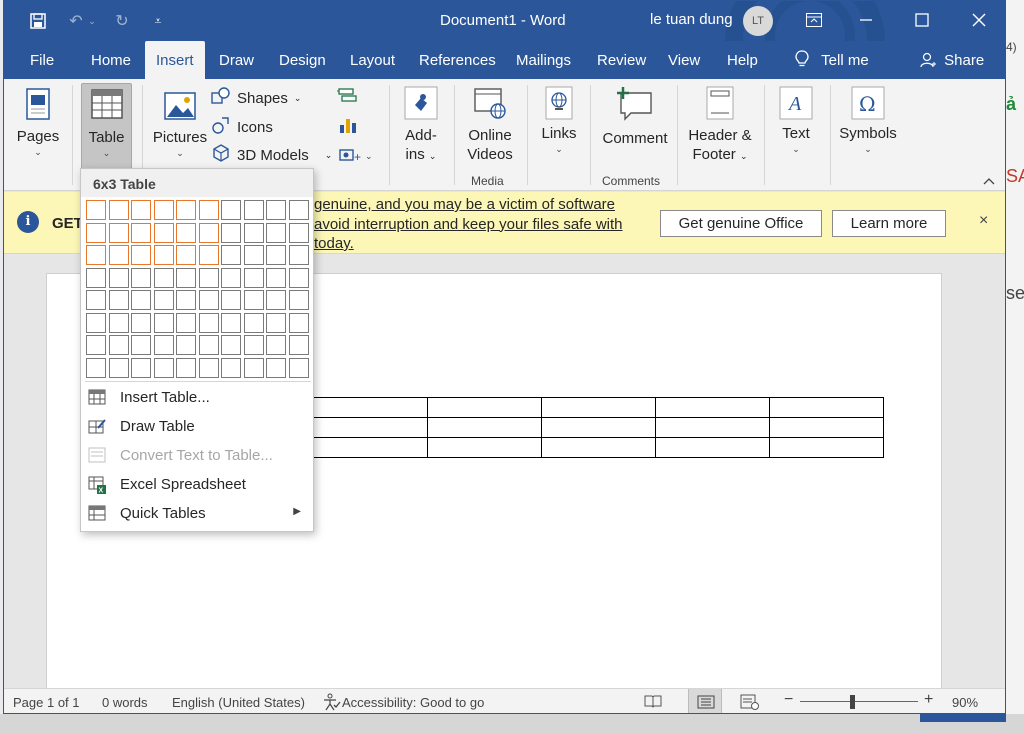 Image resolution: width=1024 pixels, height=734 pixels. Describe the element at coordinates (928, 700) in the screenshot. I see `zoom-in-icon: +` at that location.